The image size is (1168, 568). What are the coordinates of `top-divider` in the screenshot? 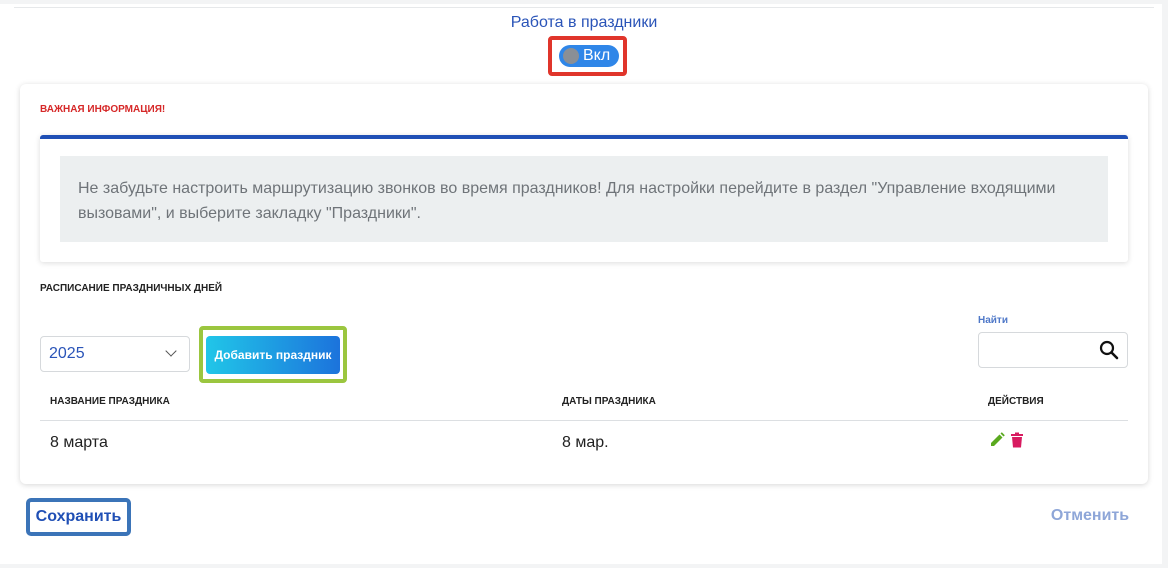 It's located at (584, 6).